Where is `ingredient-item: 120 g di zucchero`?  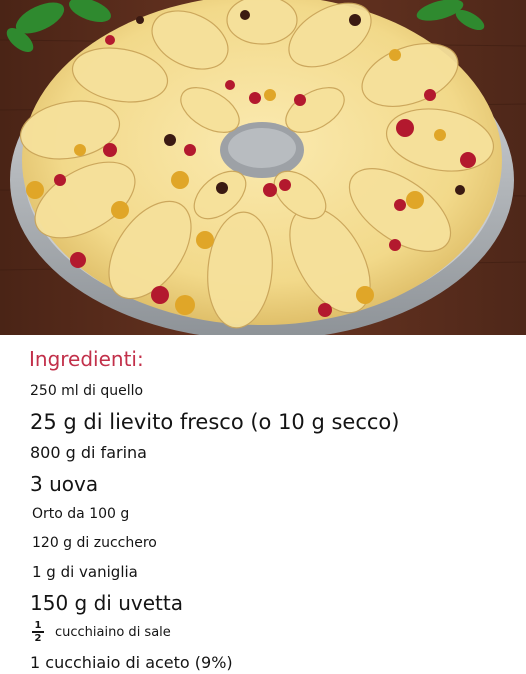 ingredient-item: 120 g di zucchero is located at coordinates (94, 543).